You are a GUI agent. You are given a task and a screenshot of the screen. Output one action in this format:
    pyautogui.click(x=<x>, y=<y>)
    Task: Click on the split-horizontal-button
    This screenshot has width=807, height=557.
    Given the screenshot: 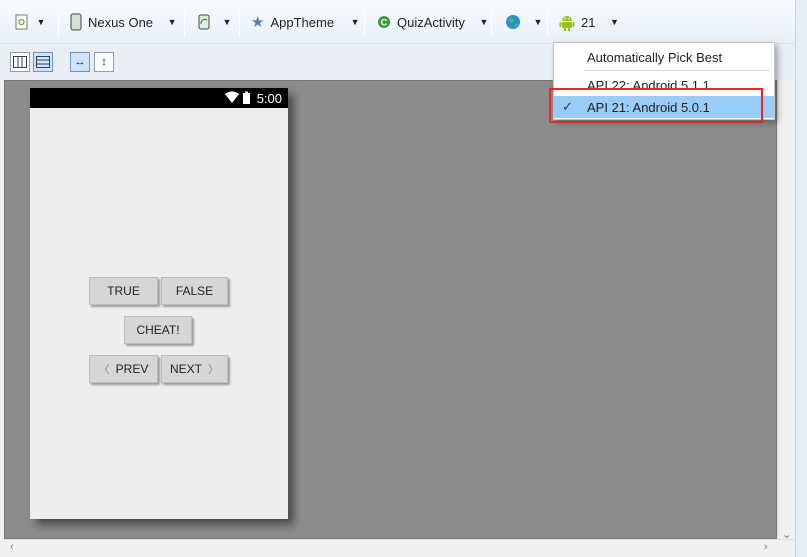 What is the action you would take?
    pyautogui.click(x=43, y=62)
    